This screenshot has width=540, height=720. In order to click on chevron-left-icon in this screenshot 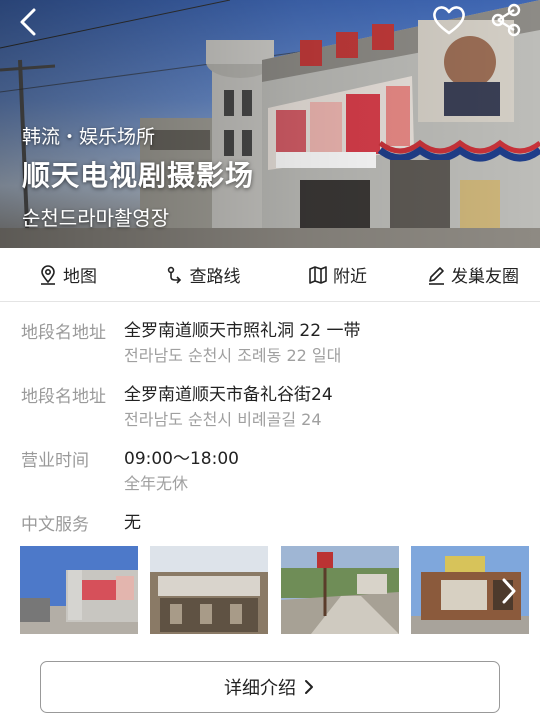, I will do `click(28, 22)`.